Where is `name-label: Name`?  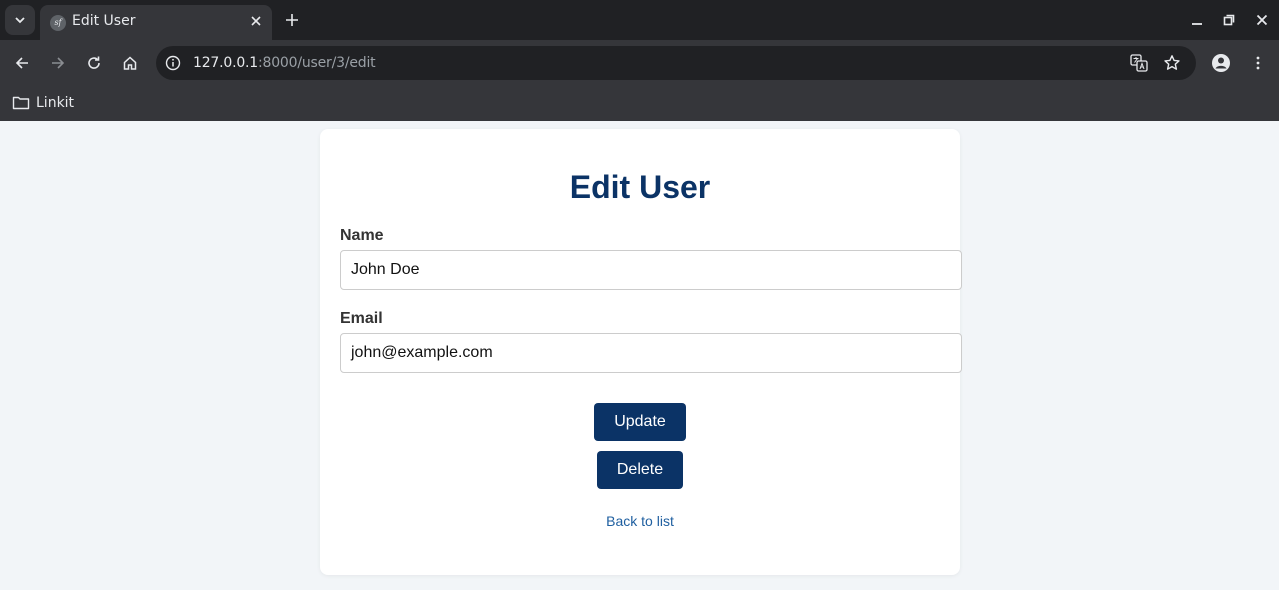
name-label: Name is located at coordinates (362, 235).